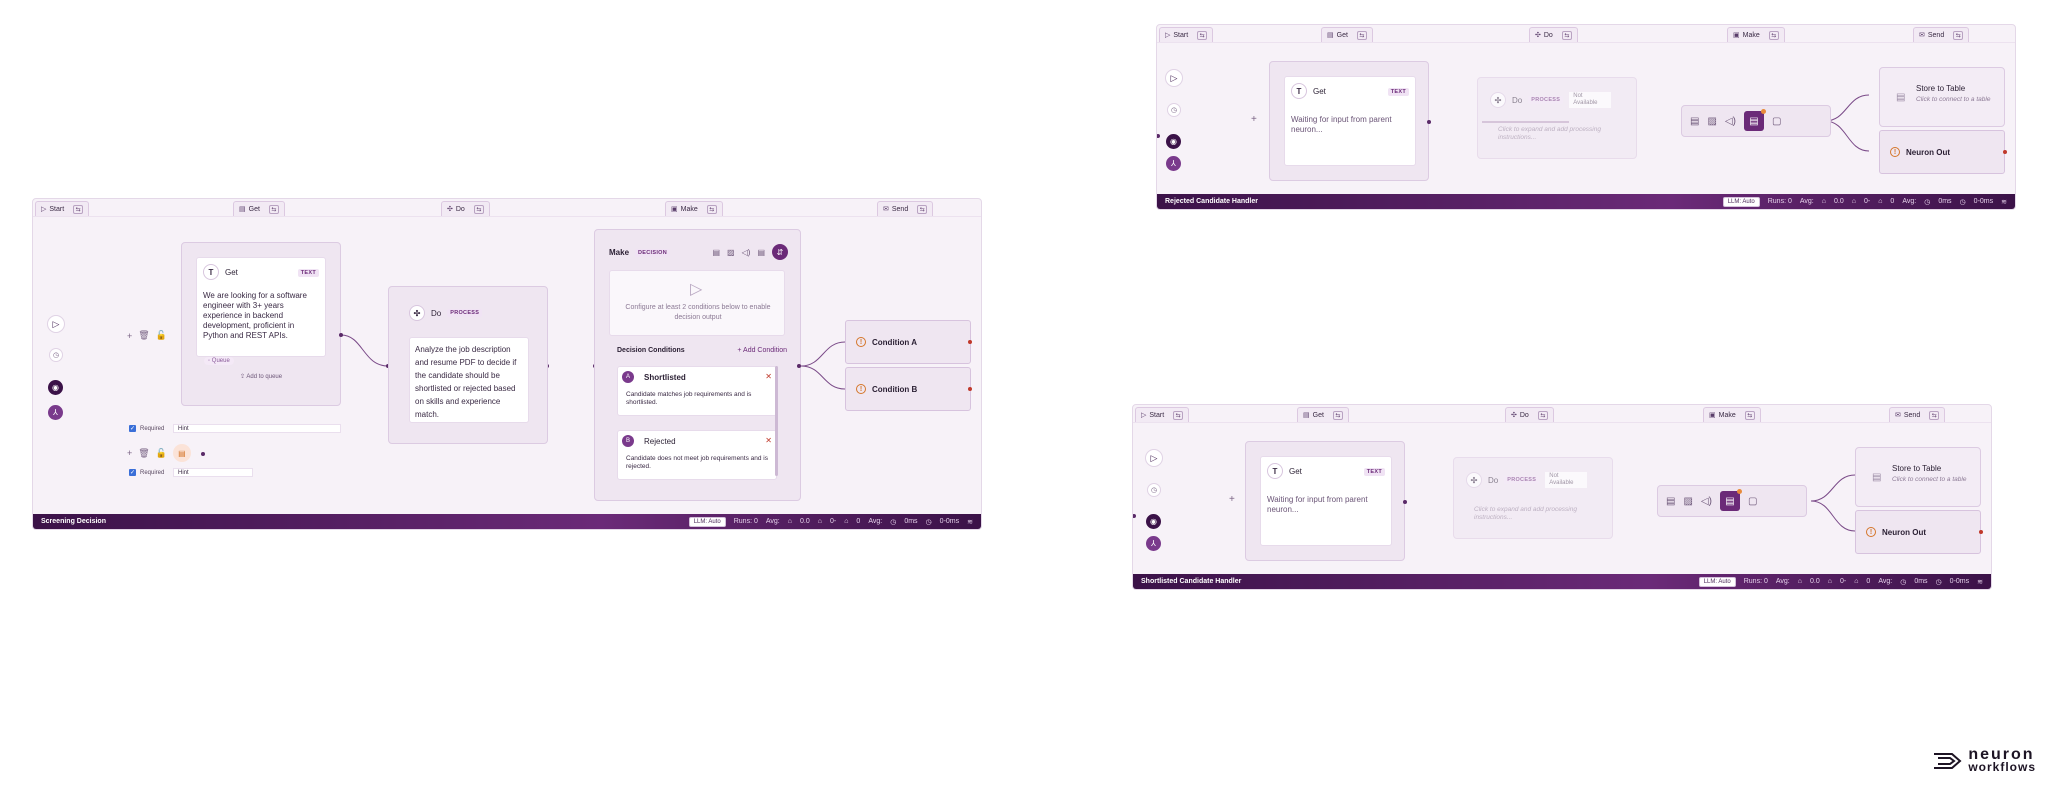 The height and width of the screenshot is (786, 2048). Describe the element at coordinates (660, 441) in the screenshot. I see `condition-name: Rejected` at that location.